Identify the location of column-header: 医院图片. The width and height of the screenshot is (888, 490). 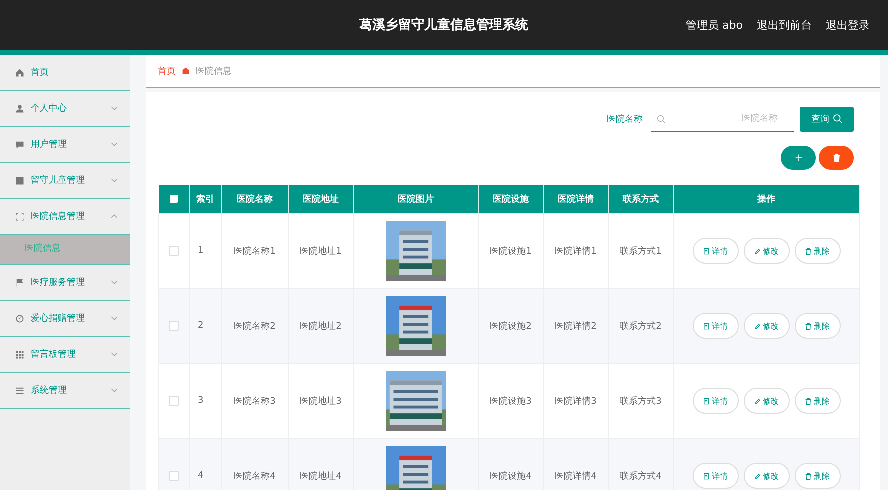
(416, 199).